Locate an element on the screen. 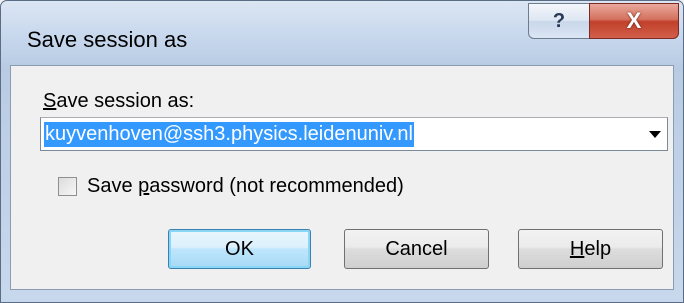 This screenshot has height=303, width=684. help-button: Help is located at coordinates (590, 249).